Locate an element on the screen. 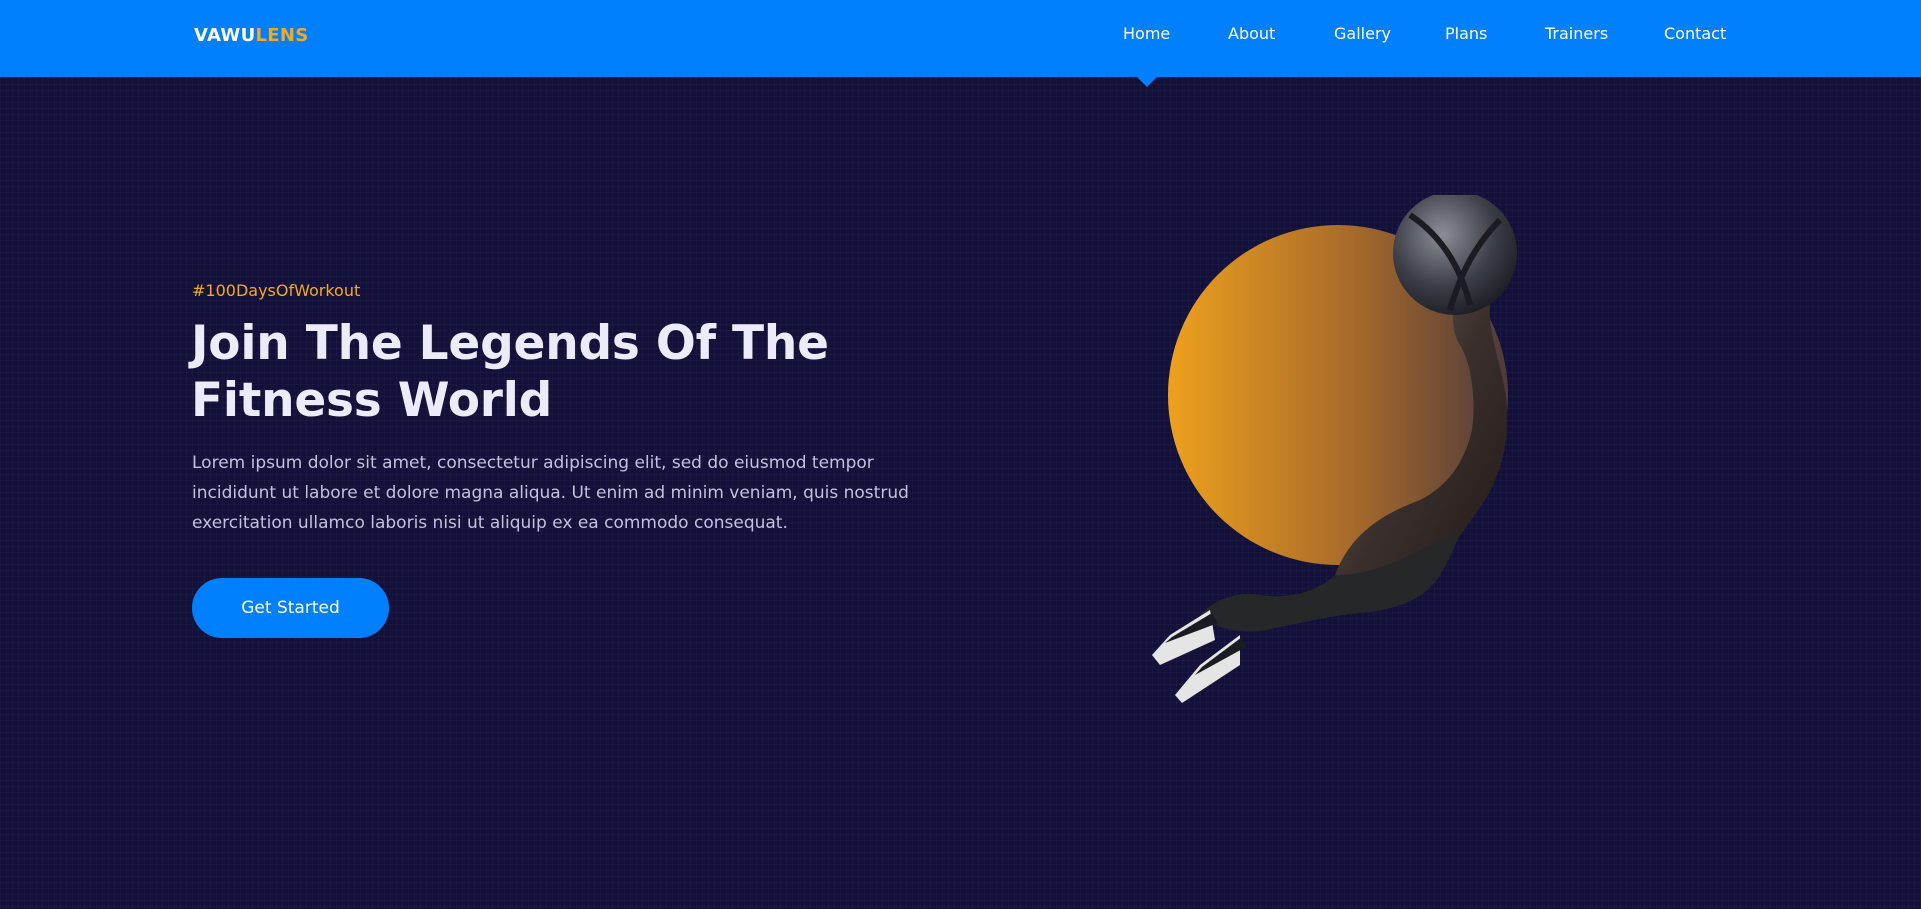 The height and width of the screenshot is (909, 1921). nav-item-trainers: Trainers is located at coordinates (1576, 33).